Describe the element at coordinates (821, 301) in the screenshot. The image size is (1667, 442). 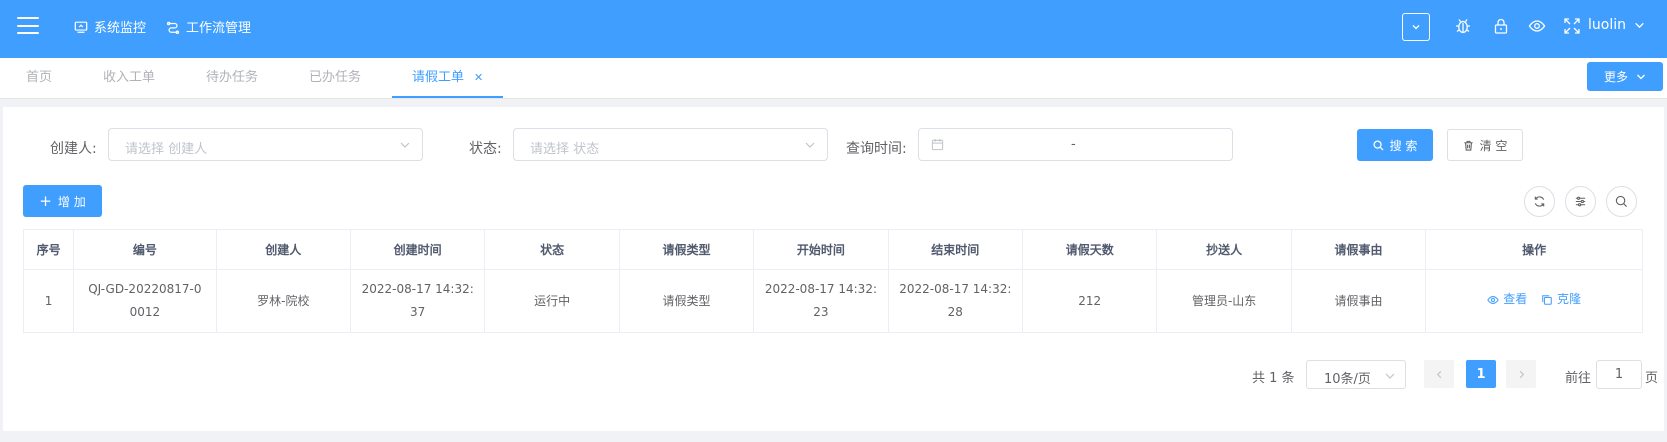
I see `cell-start-time: 2022-08-17 14:32: 23` at that location.